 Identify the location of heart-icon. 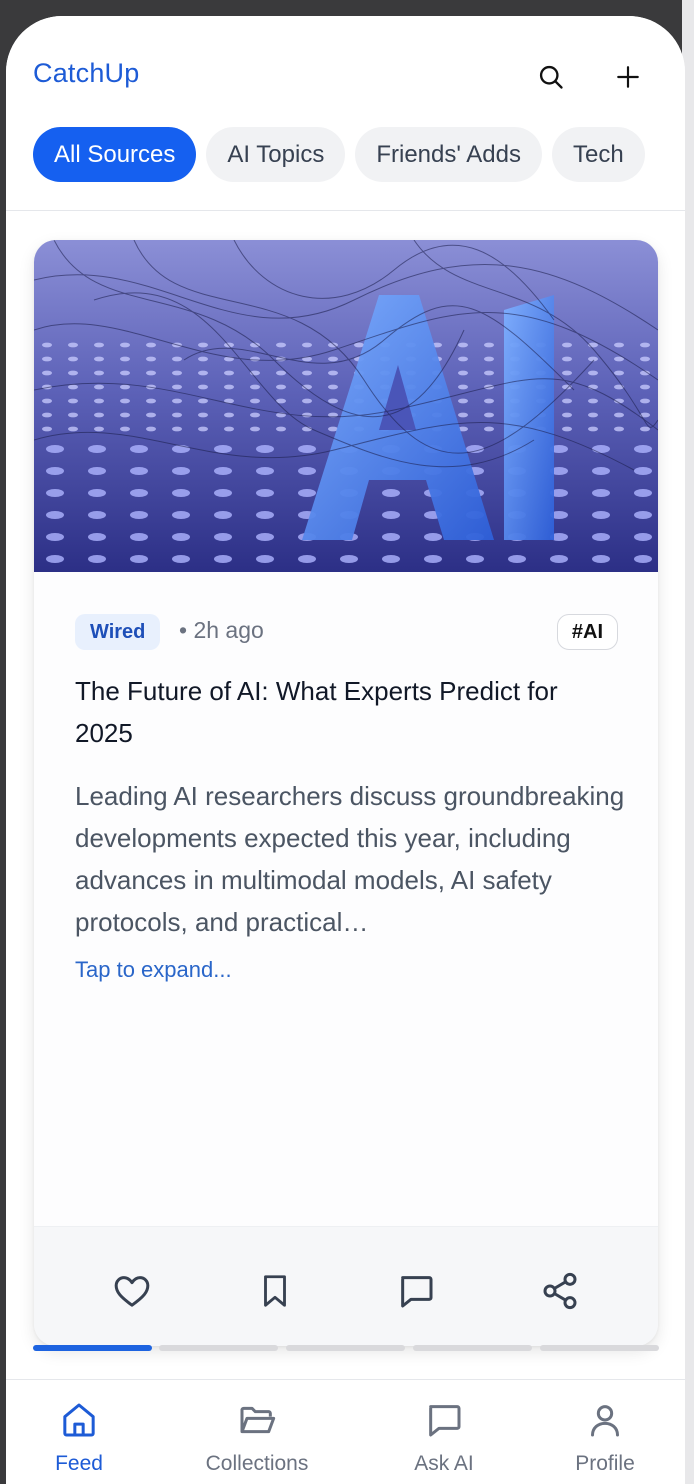
(132, 1291).